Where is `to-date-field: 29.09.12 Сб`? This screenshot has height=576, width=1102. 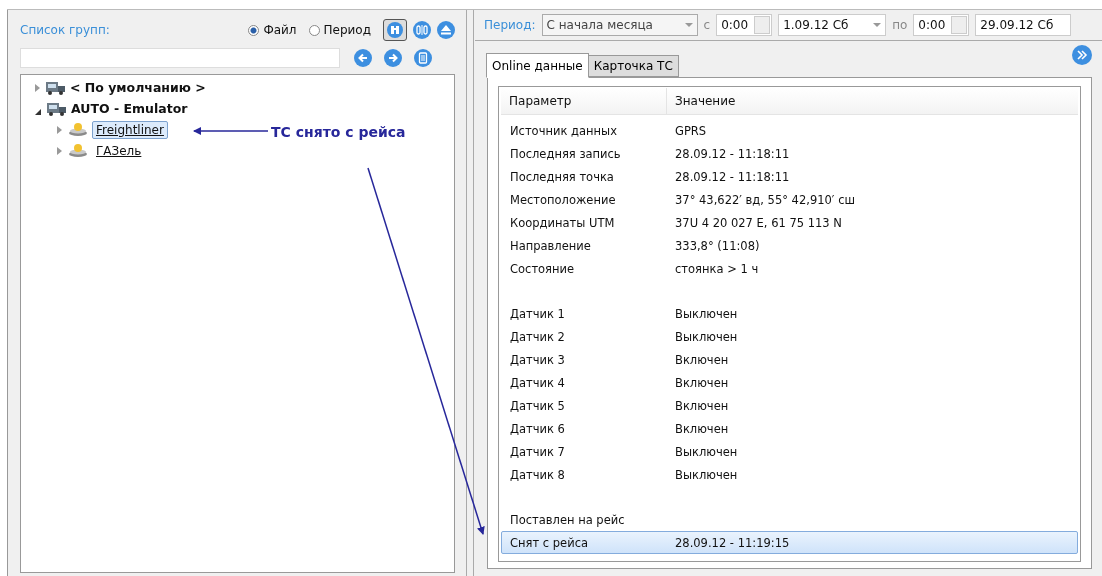 to-date-field: 29.09.12 Сб is located at coordinates (1023, 25).